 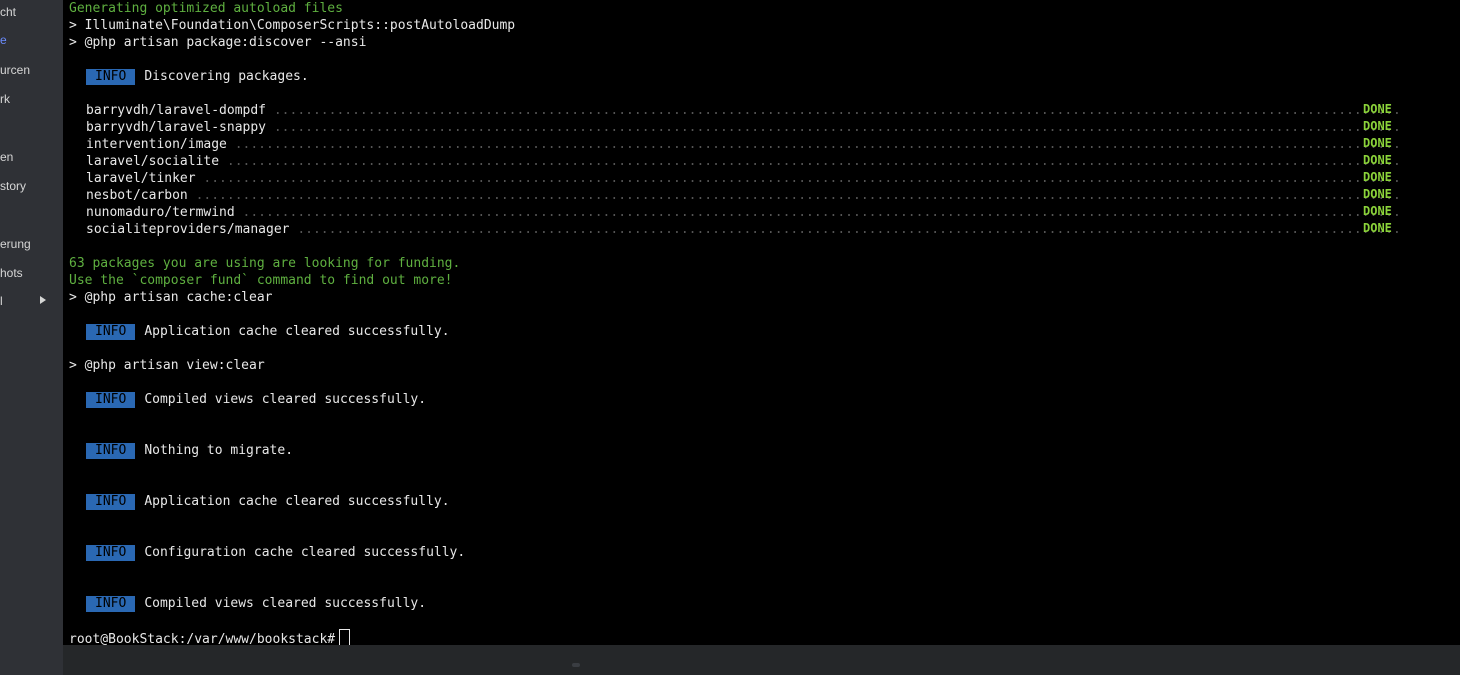 I want to click on sidebar-item-more: l, so click(x=1, y=301).